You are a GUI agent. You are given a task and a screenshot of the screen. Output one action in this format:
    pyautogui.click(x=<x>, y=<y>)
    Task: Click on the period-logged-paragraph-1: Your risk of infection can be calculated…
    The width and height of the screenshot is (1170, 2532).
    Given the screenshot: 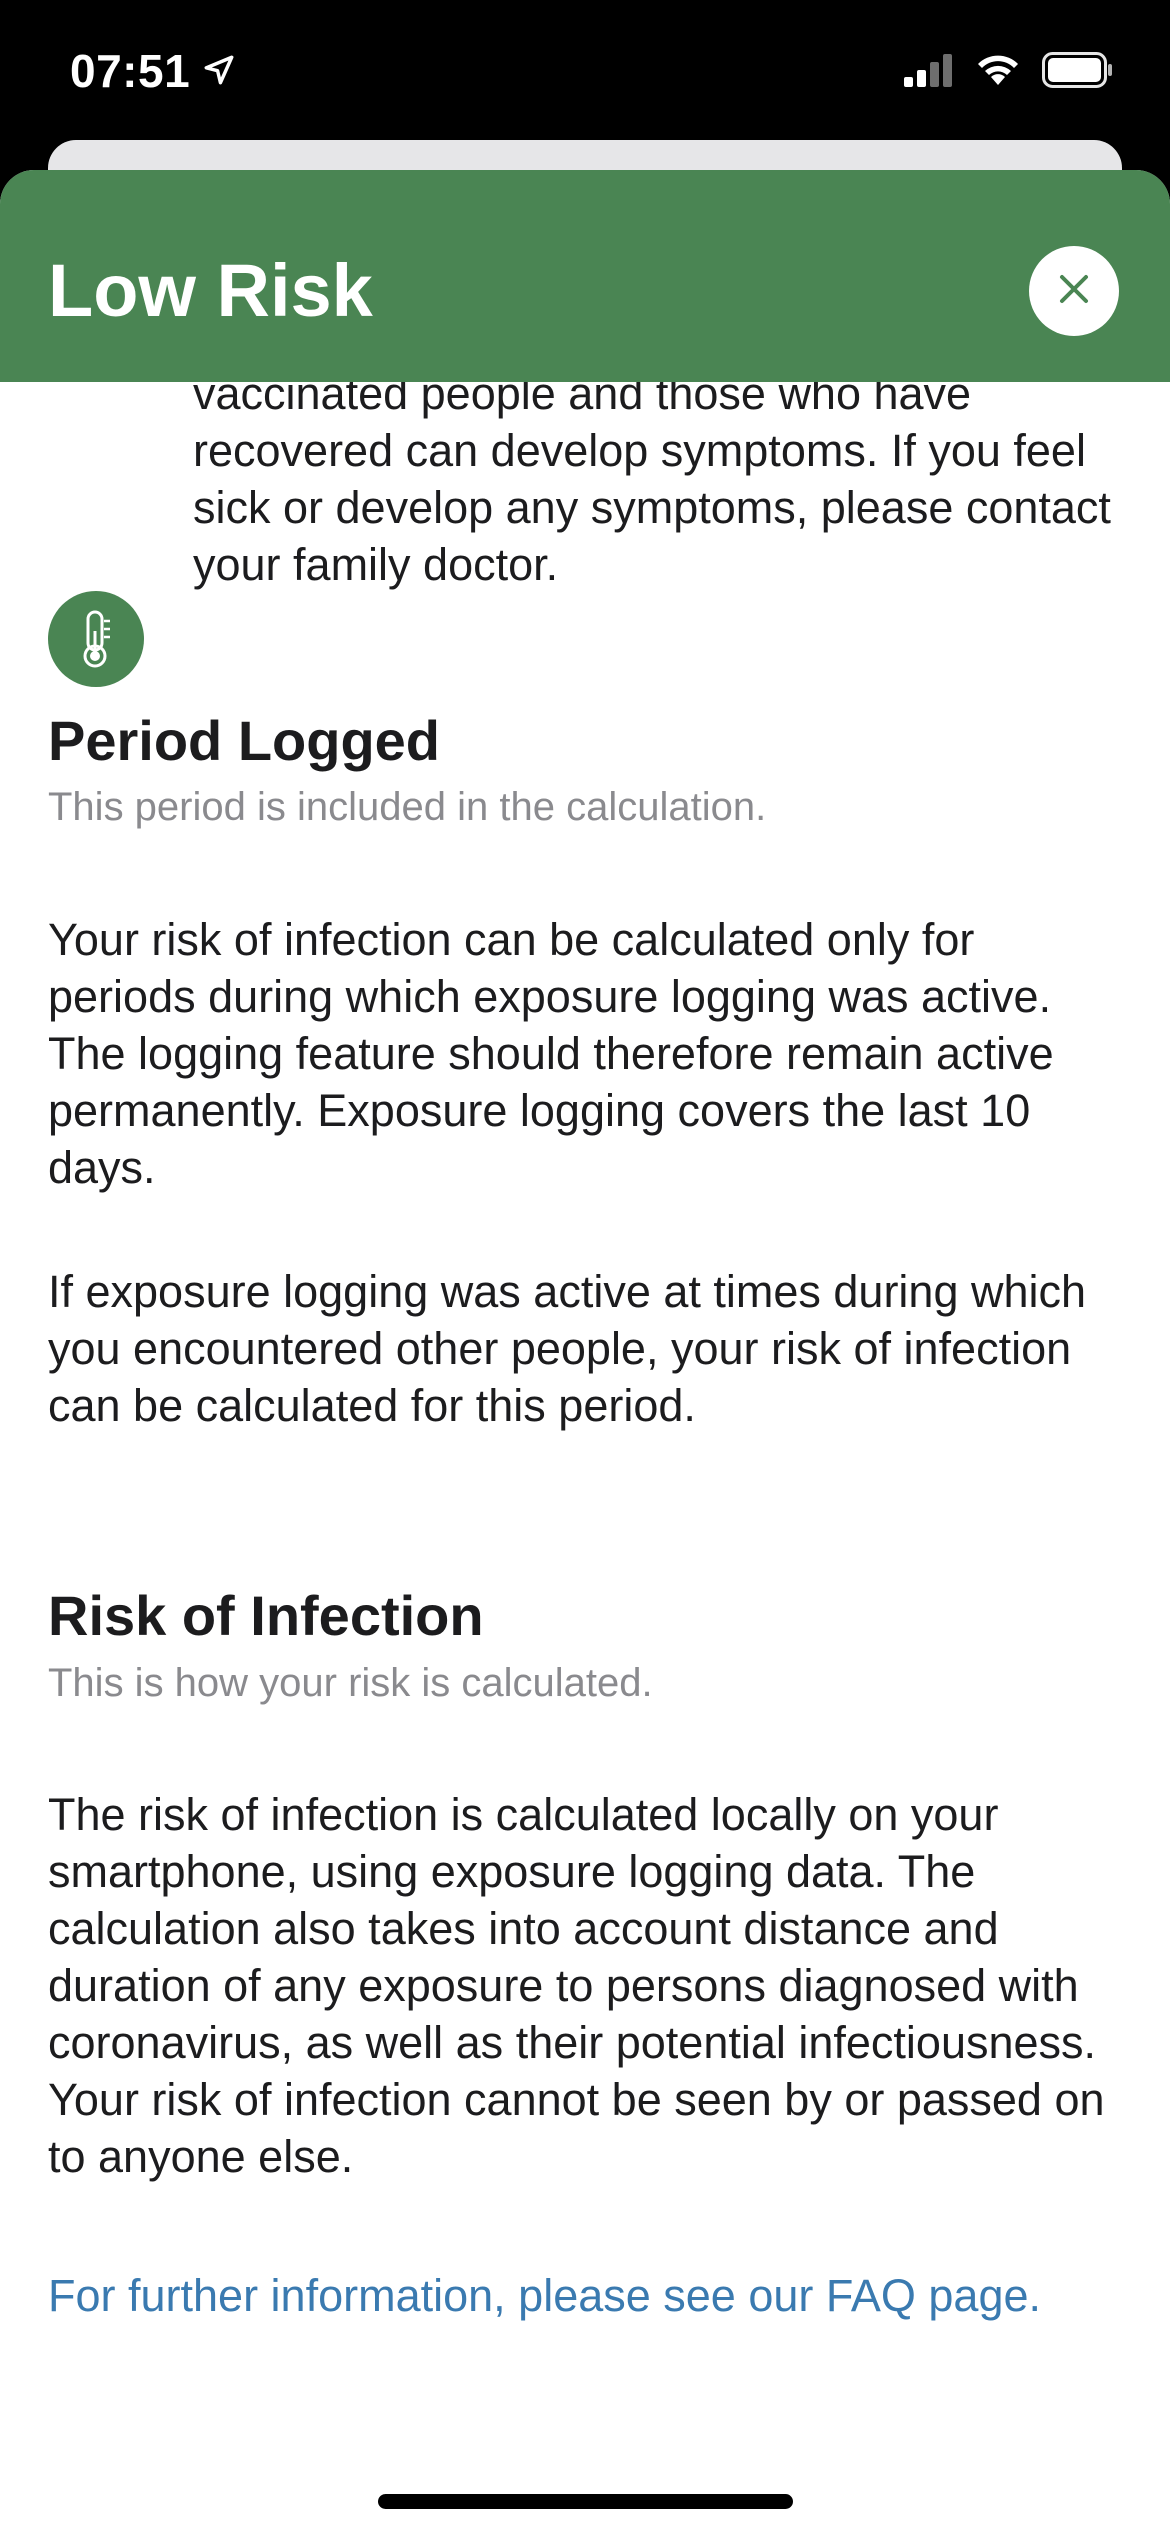 What is the action you would take?
    pyautogui.click(x=551, y=1053)
    